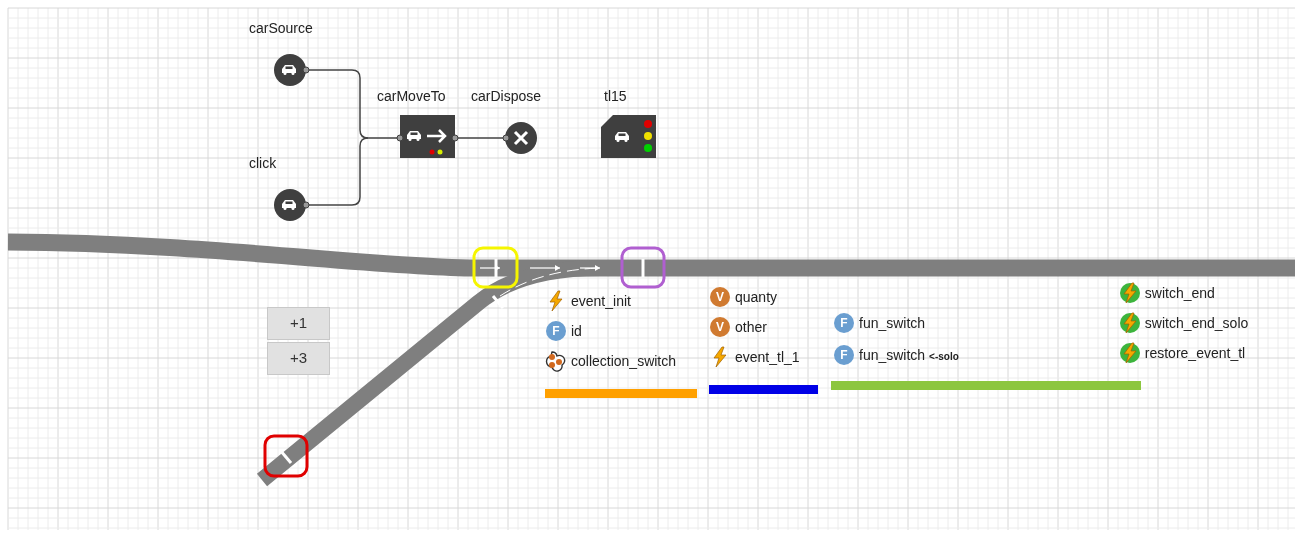 This screenshot has height=533, width=1300. I want to click on element-label: switch_end_solo, so click(1196, 323).